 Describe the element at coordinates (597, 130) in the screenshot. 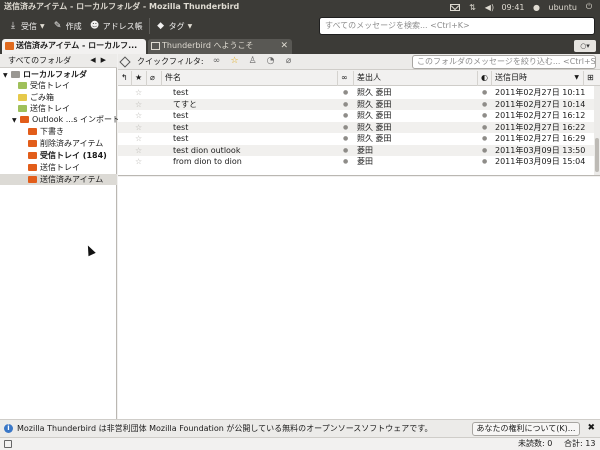

I see `message-list-scrollbar` at that location.